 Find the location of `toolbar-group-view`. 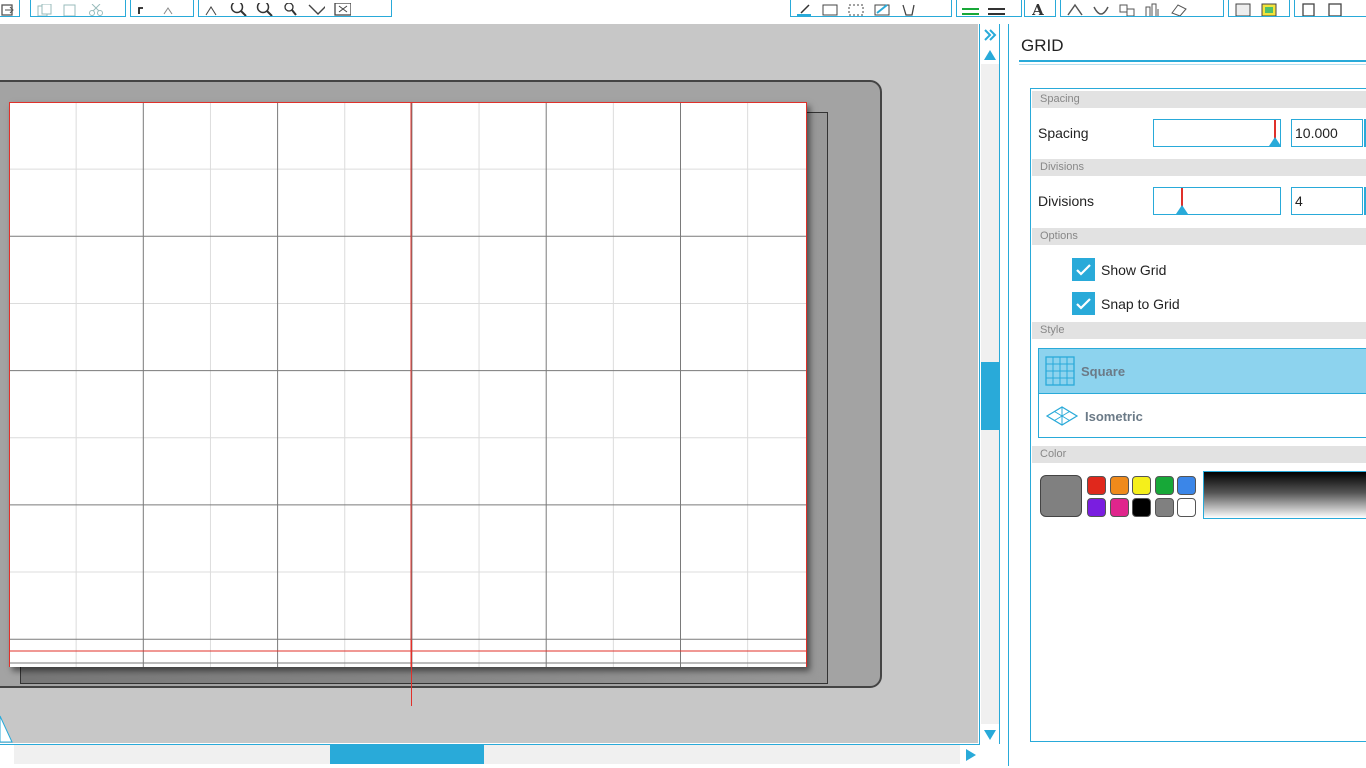

toolbar-group-view is located at coordinates (295, 8).